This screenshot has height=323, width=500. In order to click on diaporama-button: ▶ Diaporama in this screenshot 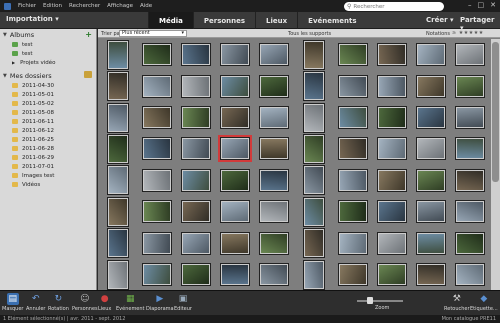, I will do `click(160, 302)`.